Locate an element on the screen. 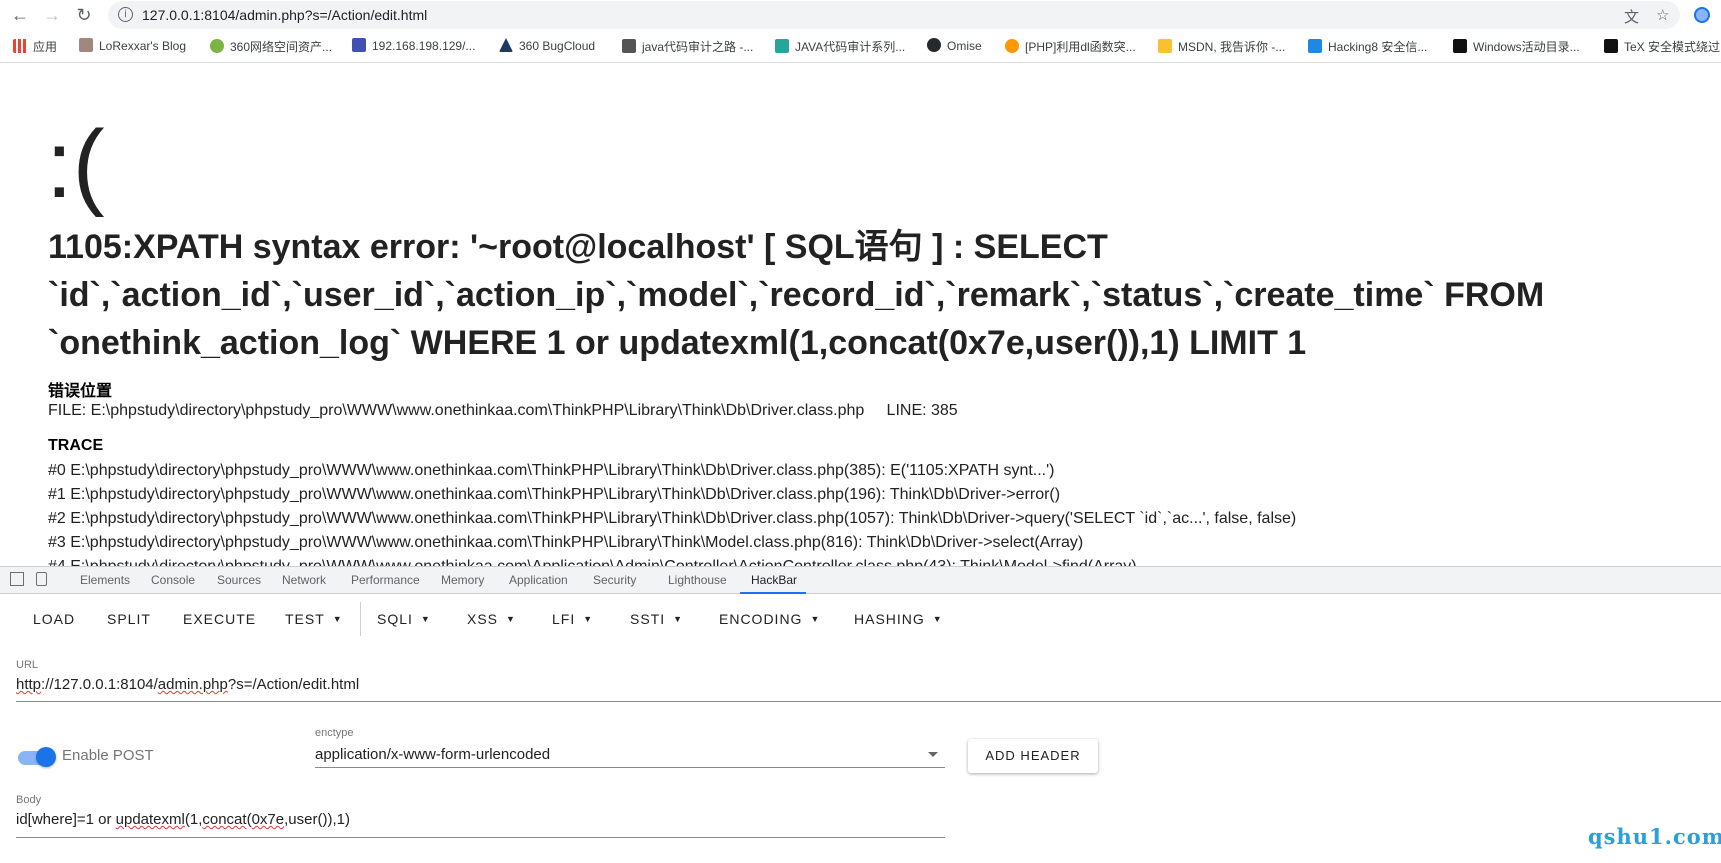 Image resolution: width=1721 pixels, height=863 pixels. body-label: Body is located at coordinates (29, 800).